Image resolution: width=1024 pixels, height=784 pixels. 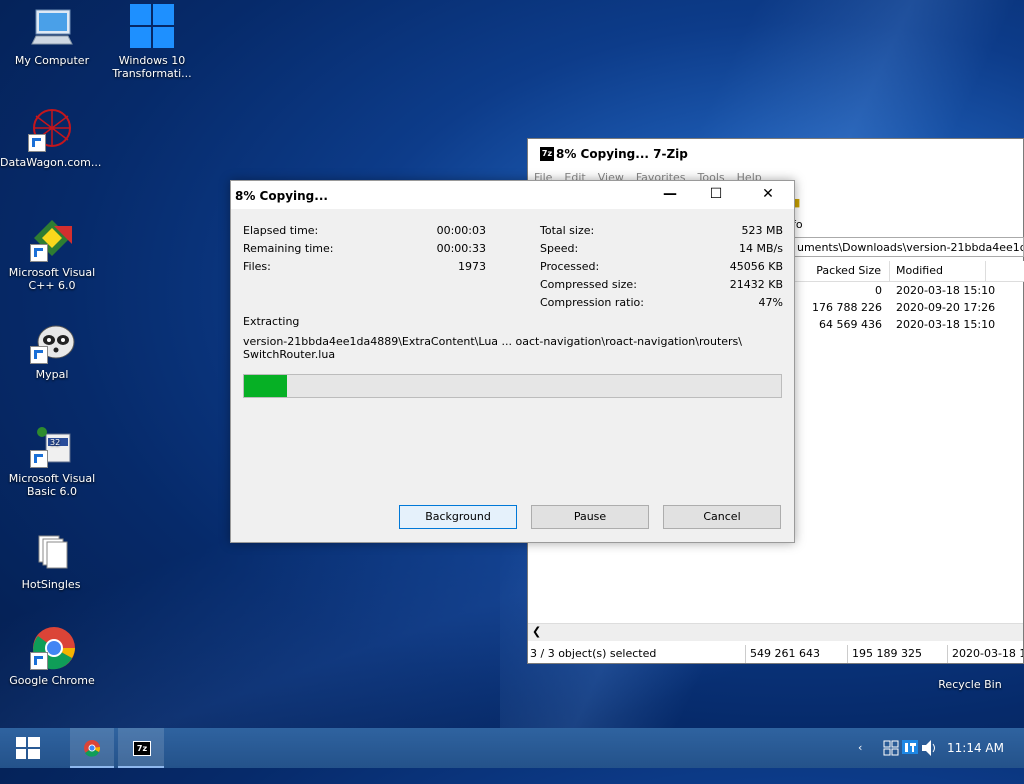 What do you see at coordinates (622, 154) in the screenshot?
I see `7zip-title: 8% Copying... 7-Zip` at bounding box center [622, 154].